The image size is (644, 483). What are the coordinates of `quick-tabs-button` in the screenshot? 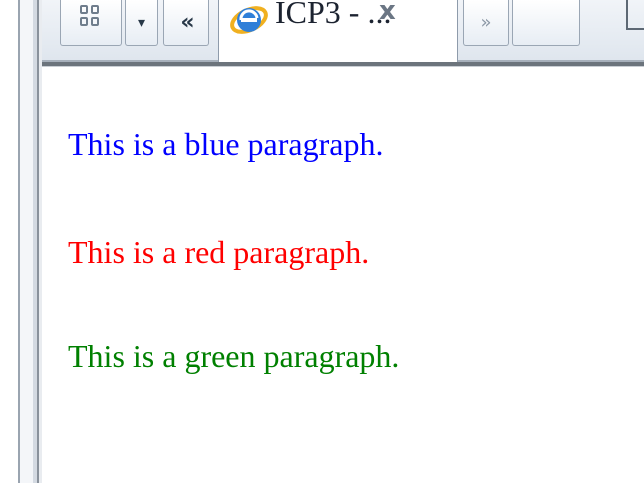 It's located at (91, 23).